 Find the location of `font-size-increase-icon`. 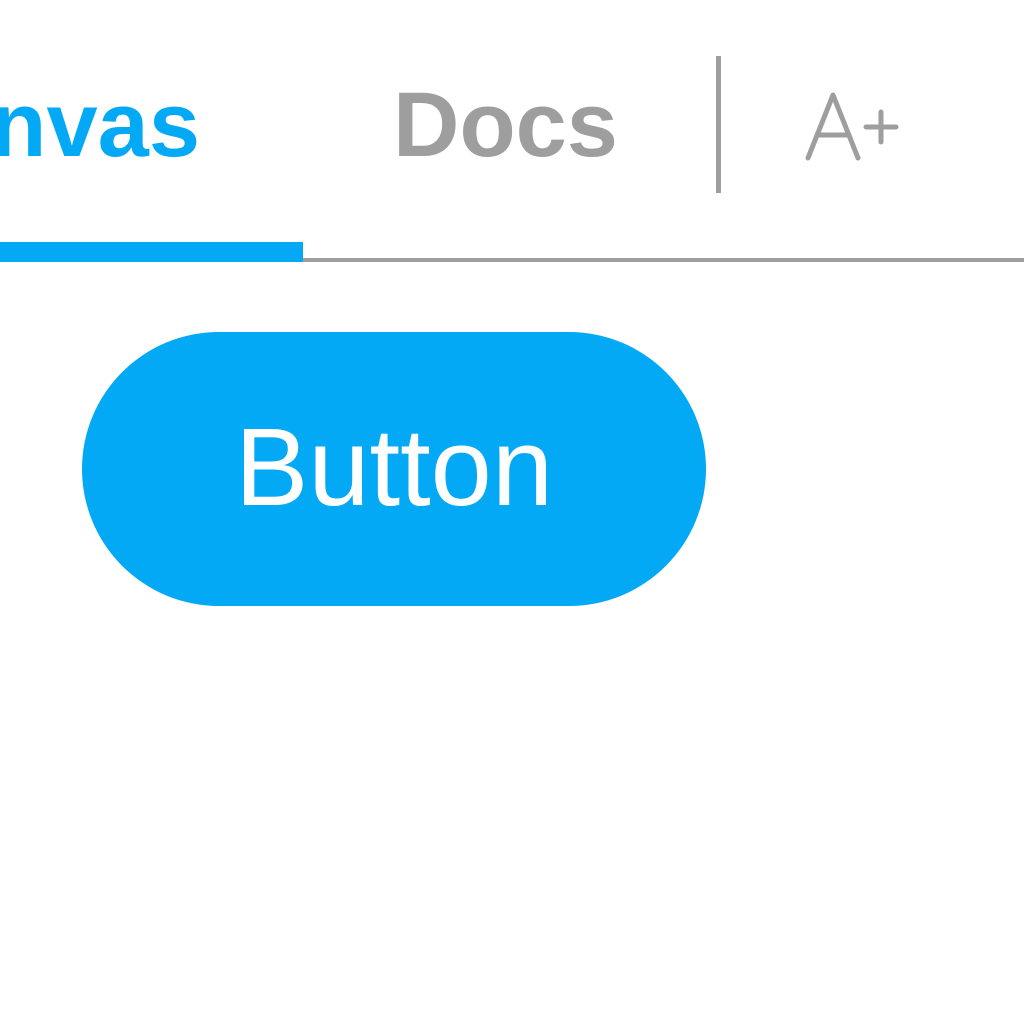

font-size-increase-icon is located at coordinates (852, 126).